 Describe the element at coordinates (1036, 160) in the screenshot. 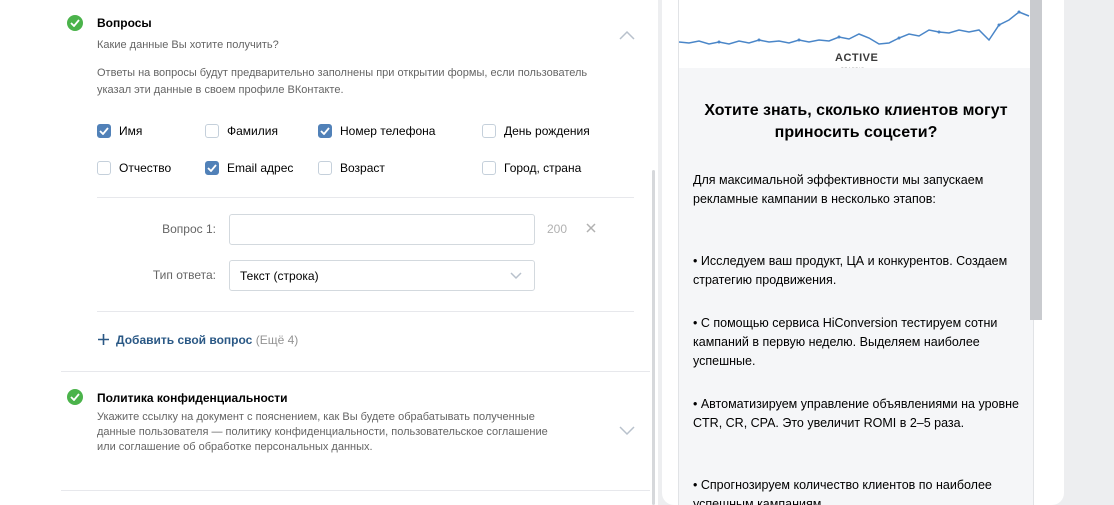

I see `preview-scrollbar` at that location.